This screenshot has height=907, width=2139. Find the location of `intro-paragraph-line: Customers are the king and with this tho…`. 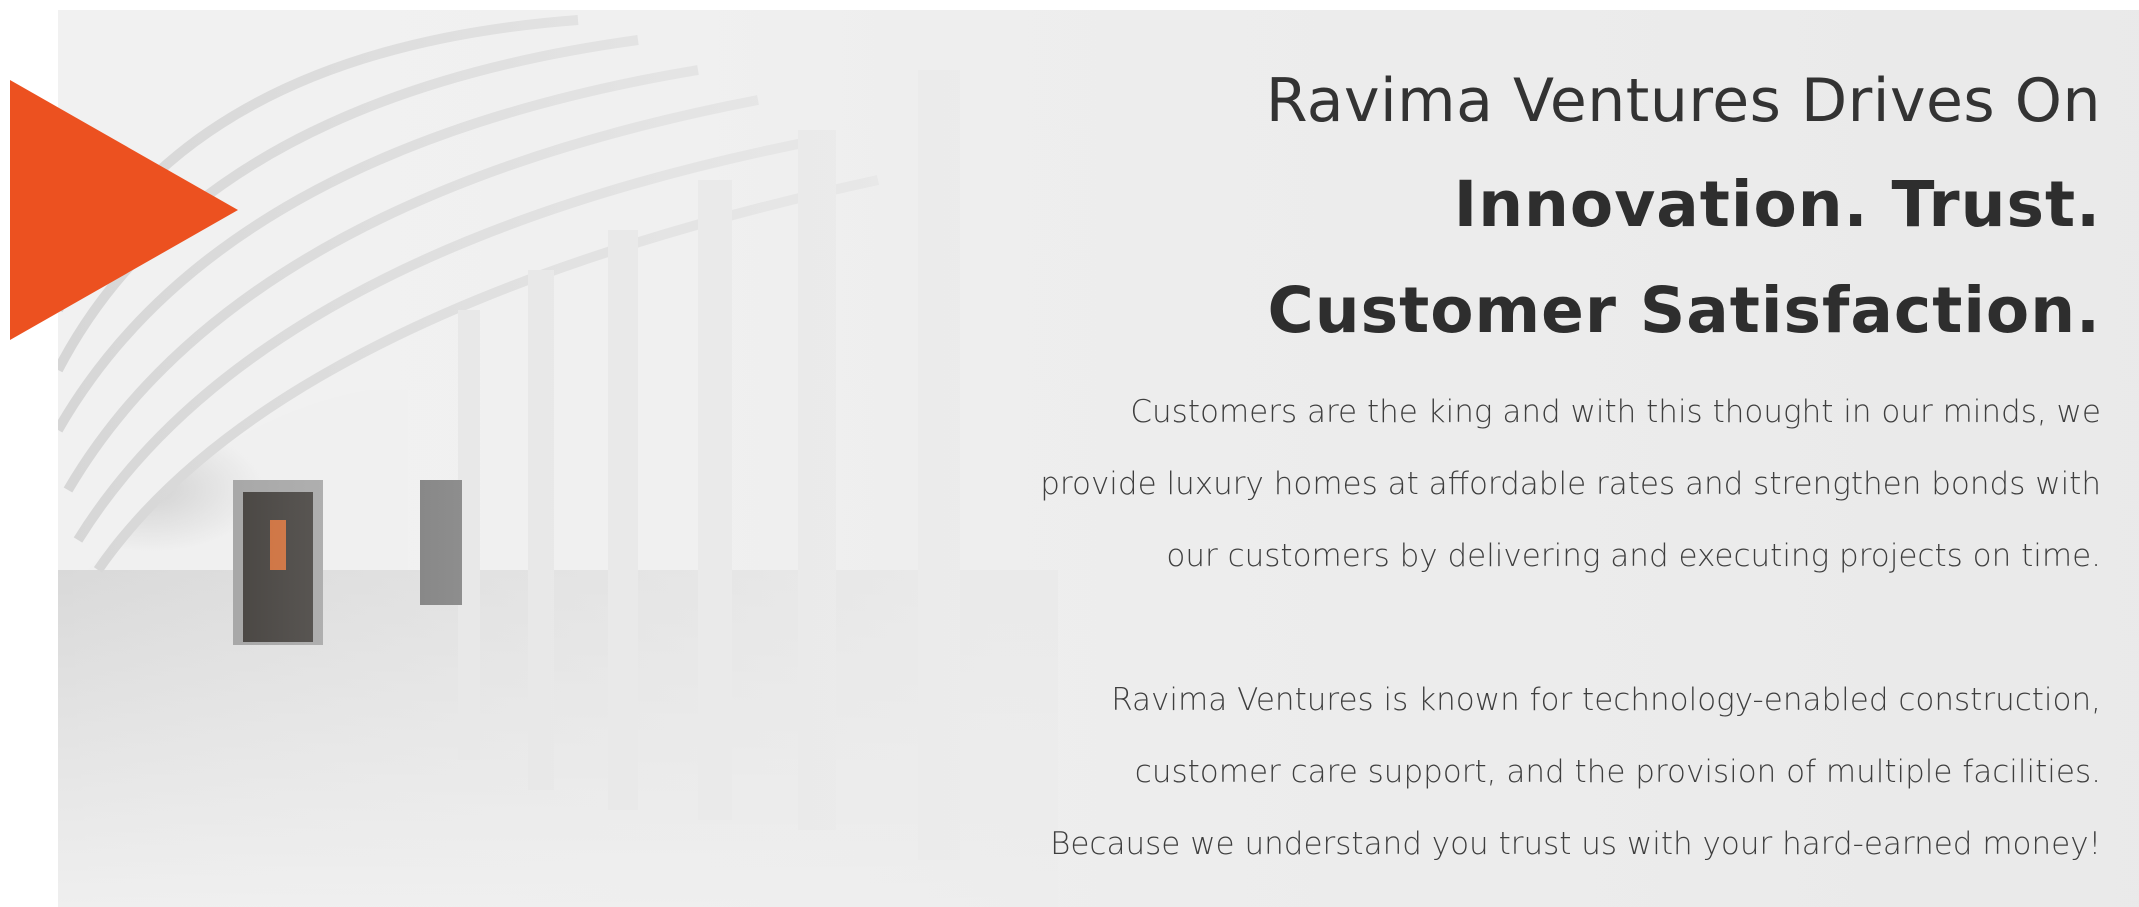

intro-paragraph-line: Customers are the king and with this tho… is located at coordinates (1615, 412).